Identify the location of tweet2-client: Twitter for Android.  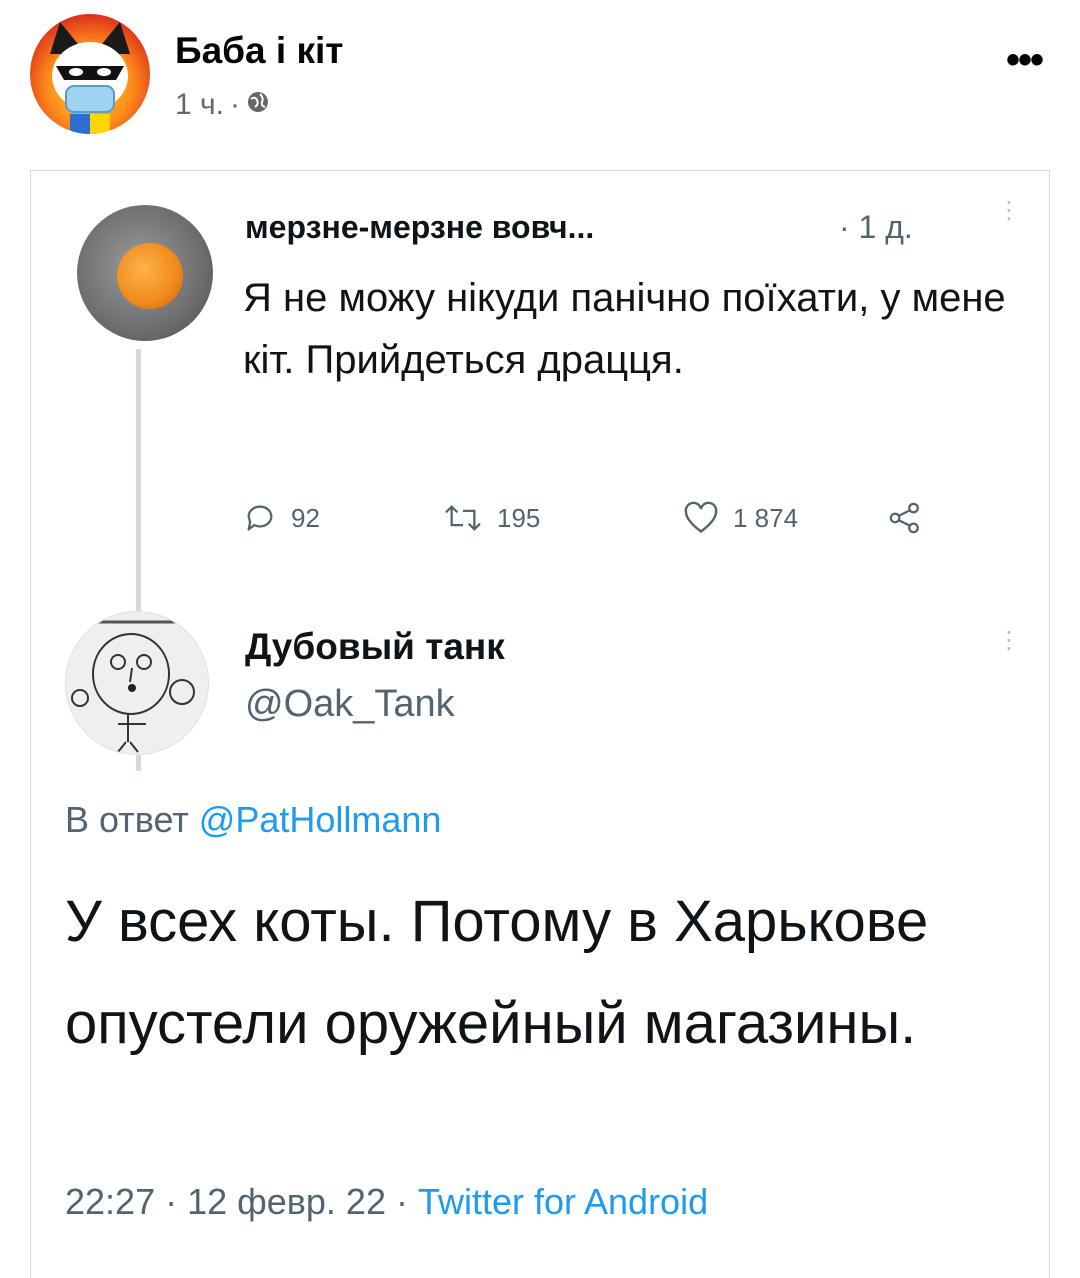
(563, 1201).